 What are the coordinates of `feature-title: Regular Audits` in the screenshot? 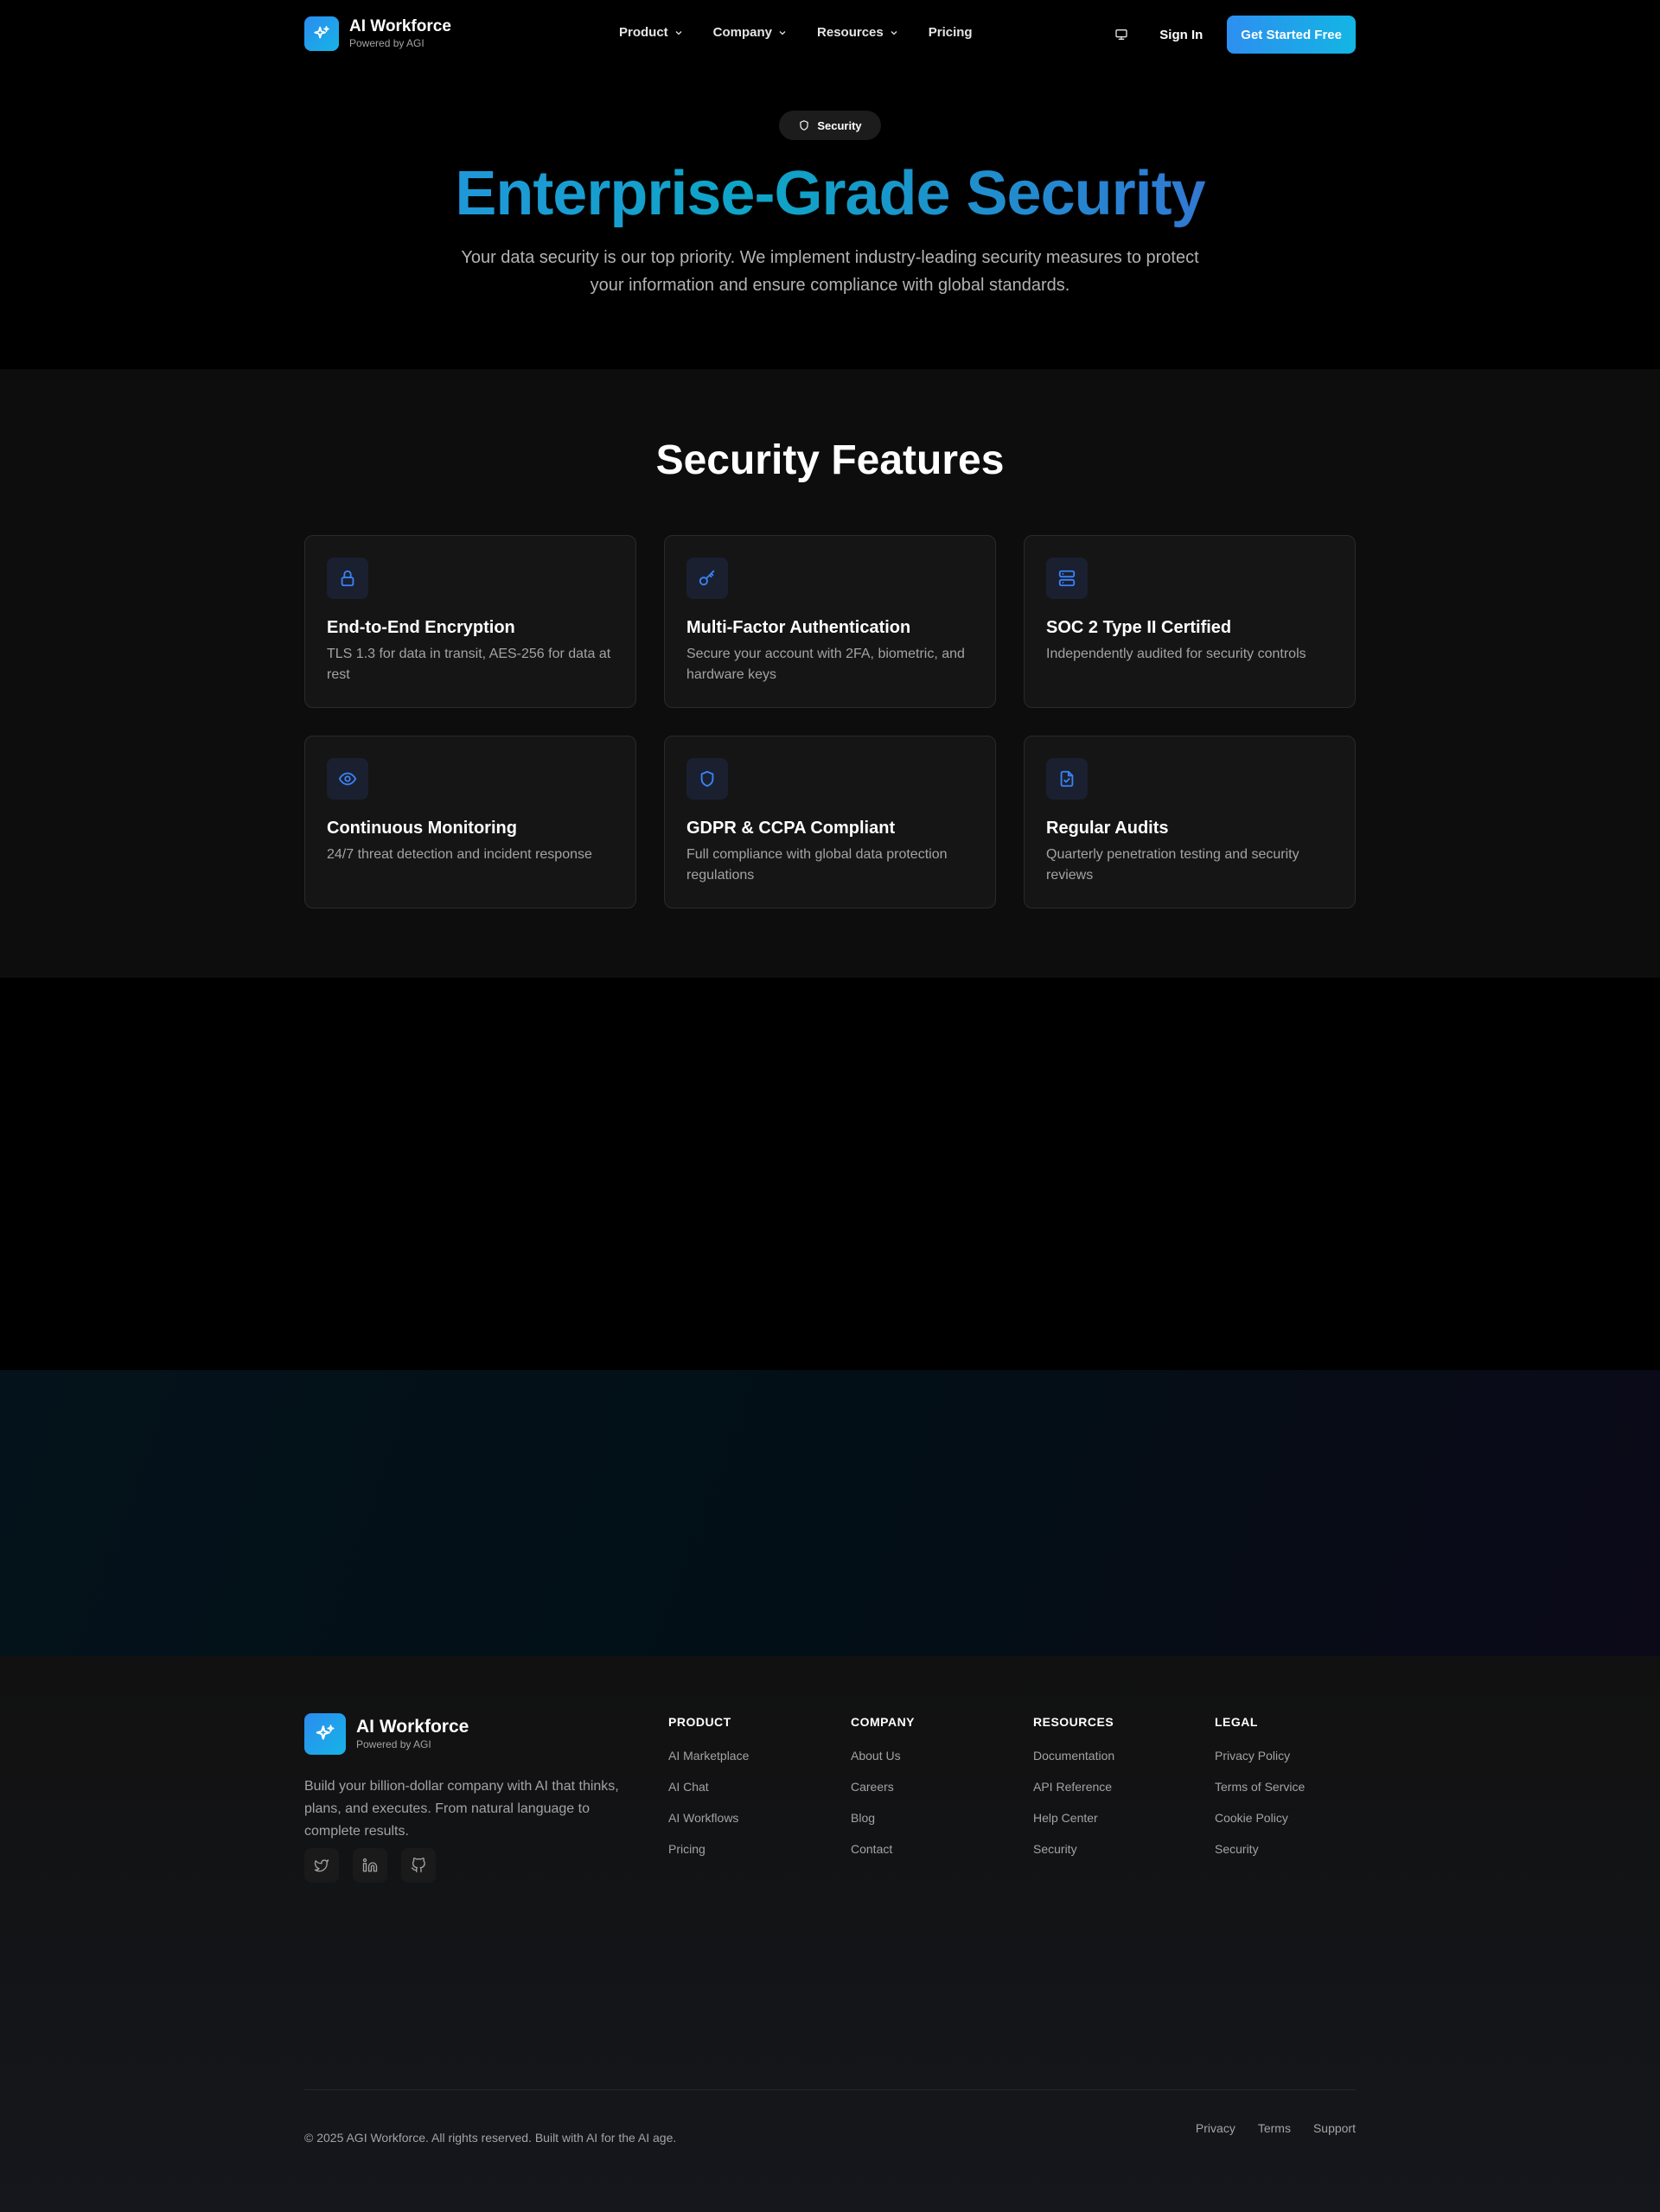 It's located at (1107, 828).